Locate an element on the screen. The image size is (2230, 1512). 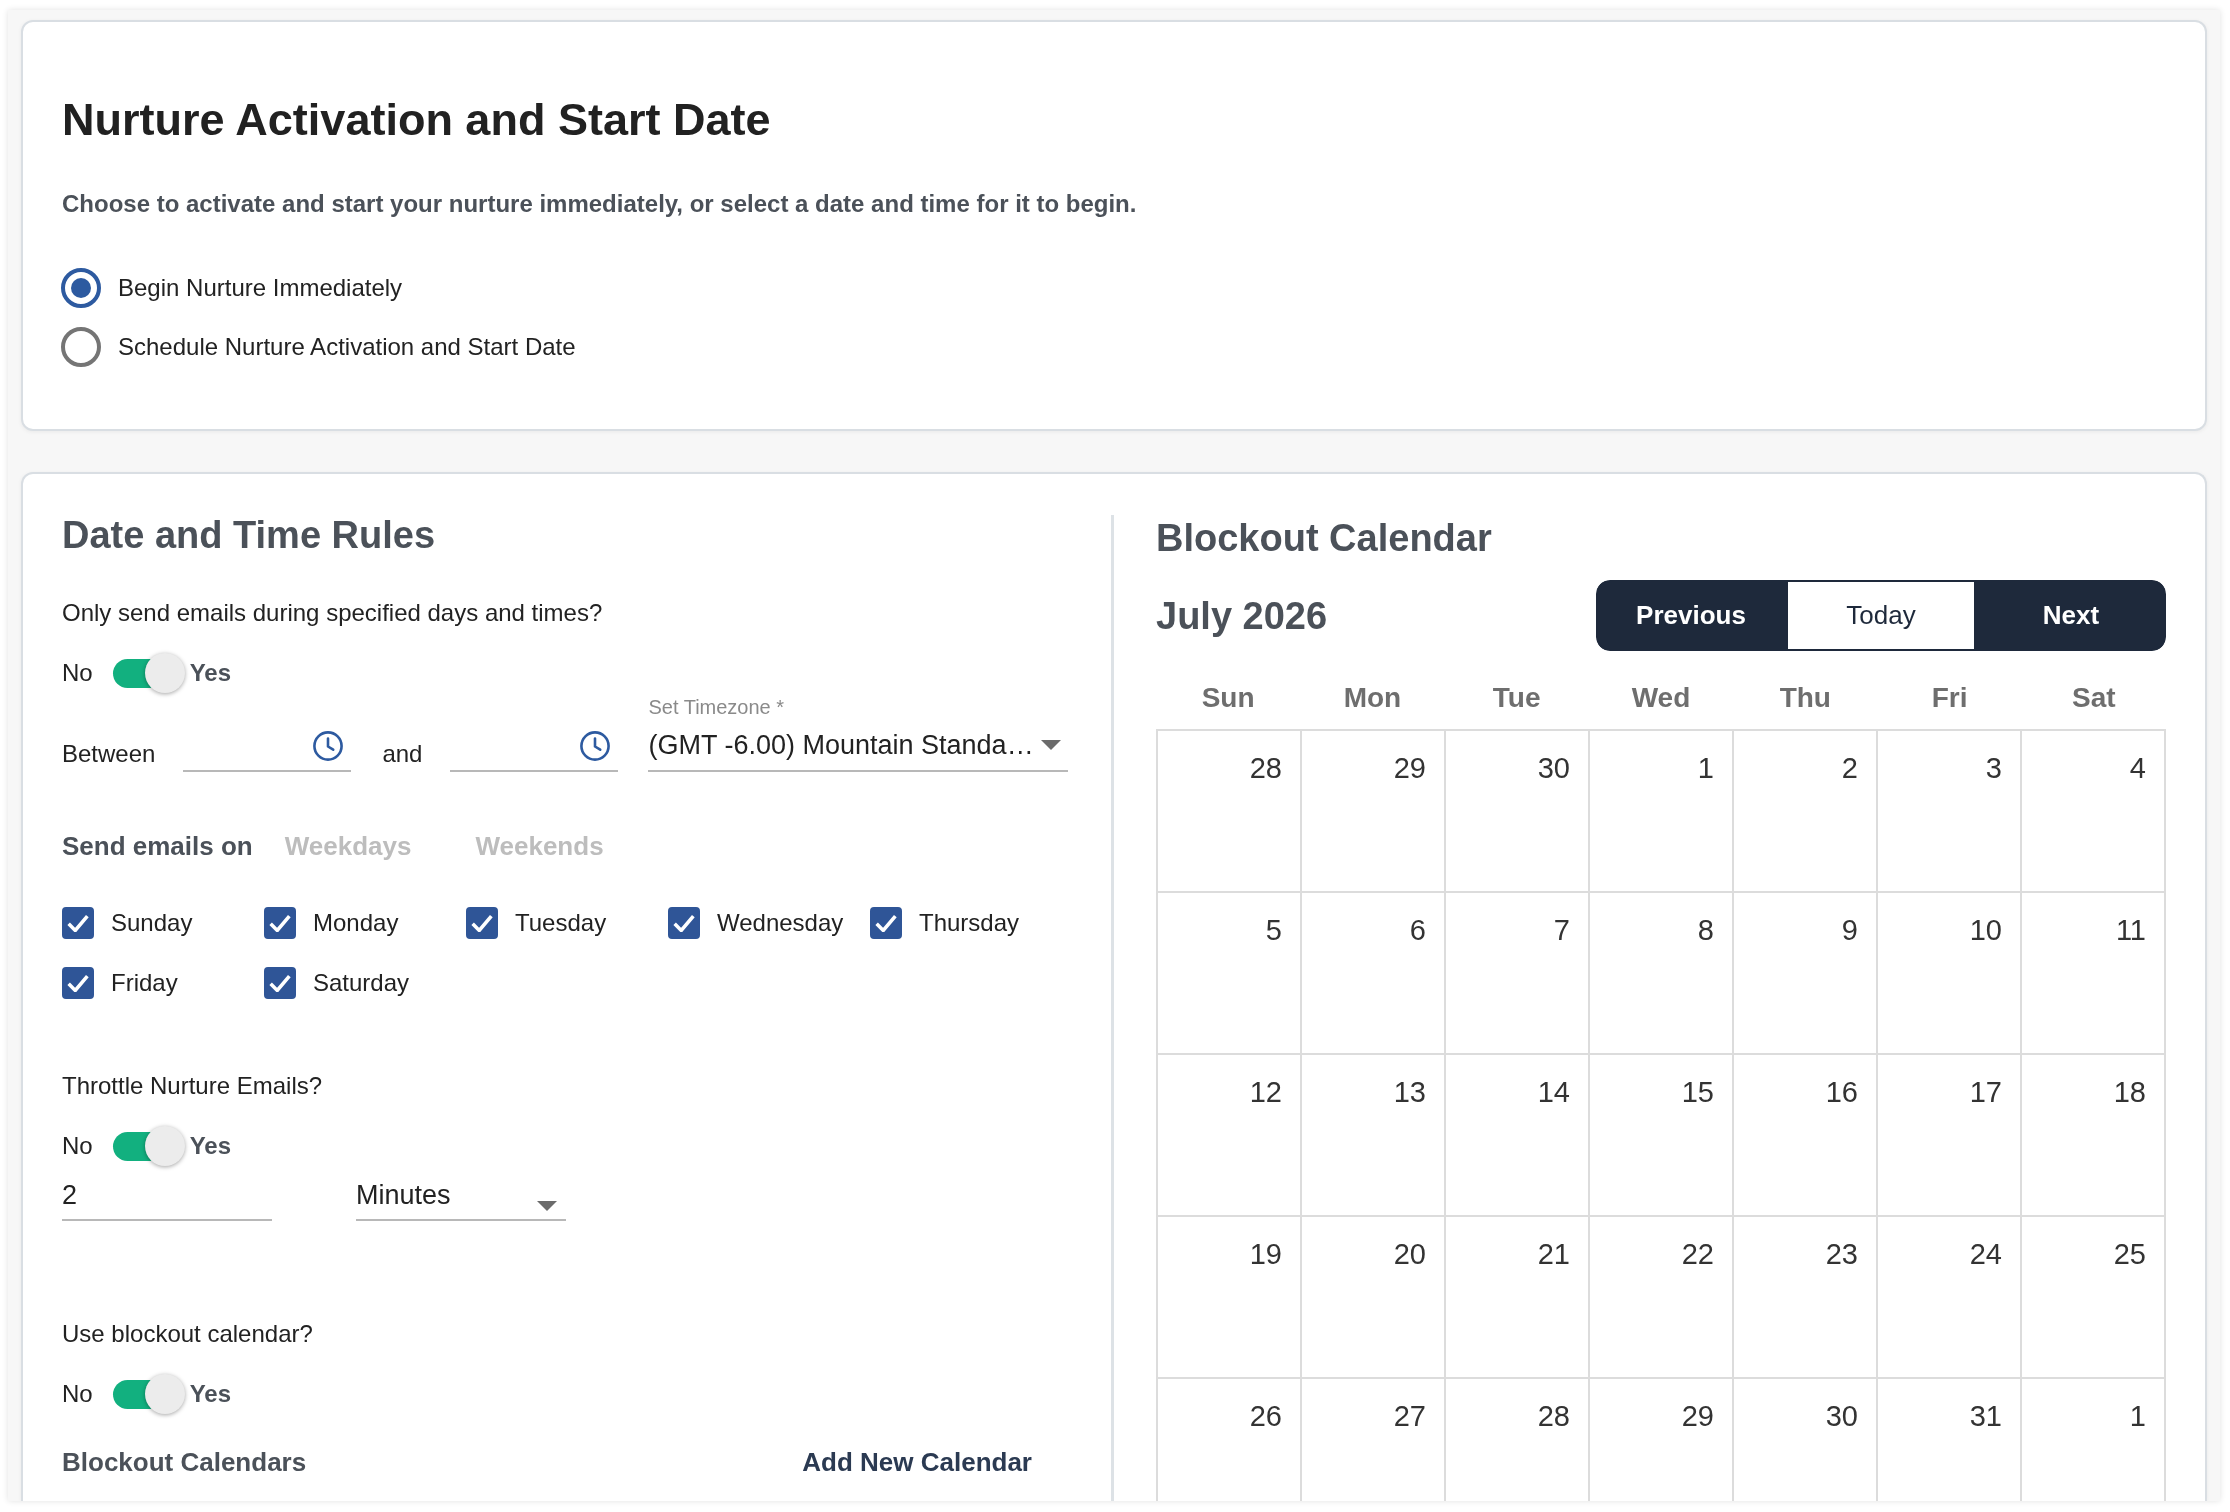
calendar-day-cell: 18 is located at coordinates (2094, 1136).